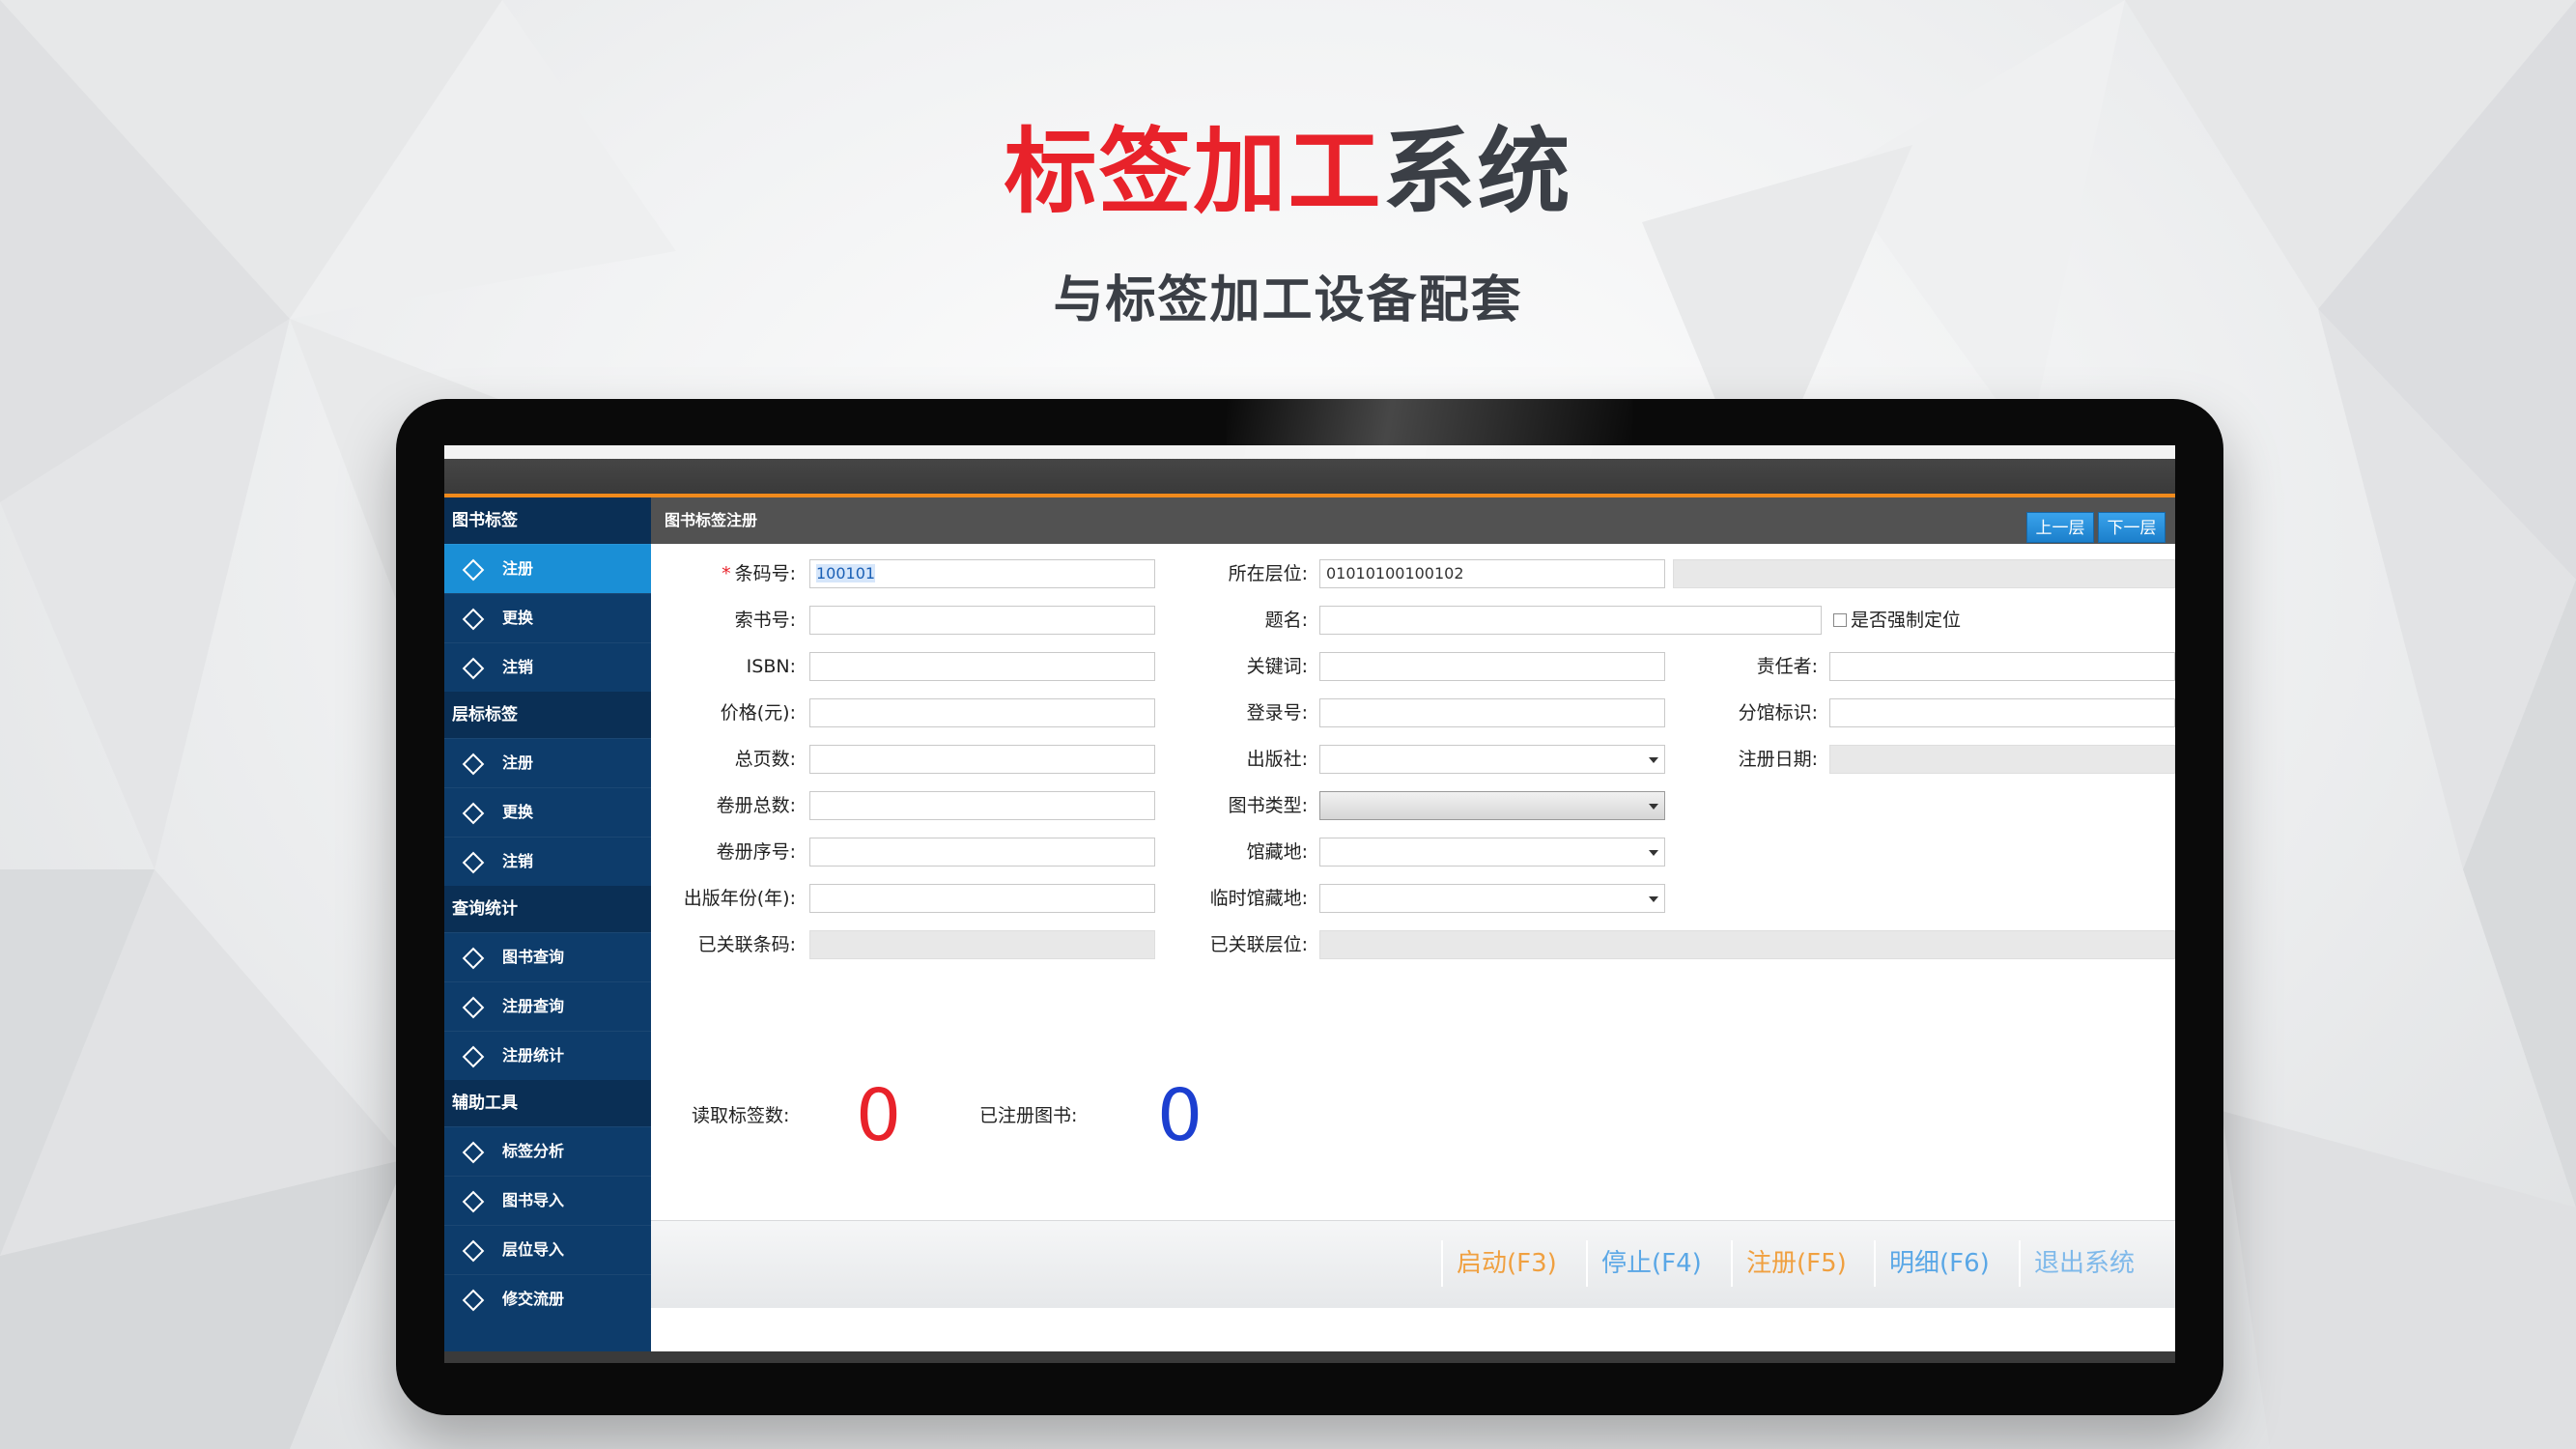  I want to click on start-button: 启动(F3), so click(1506, 1263).